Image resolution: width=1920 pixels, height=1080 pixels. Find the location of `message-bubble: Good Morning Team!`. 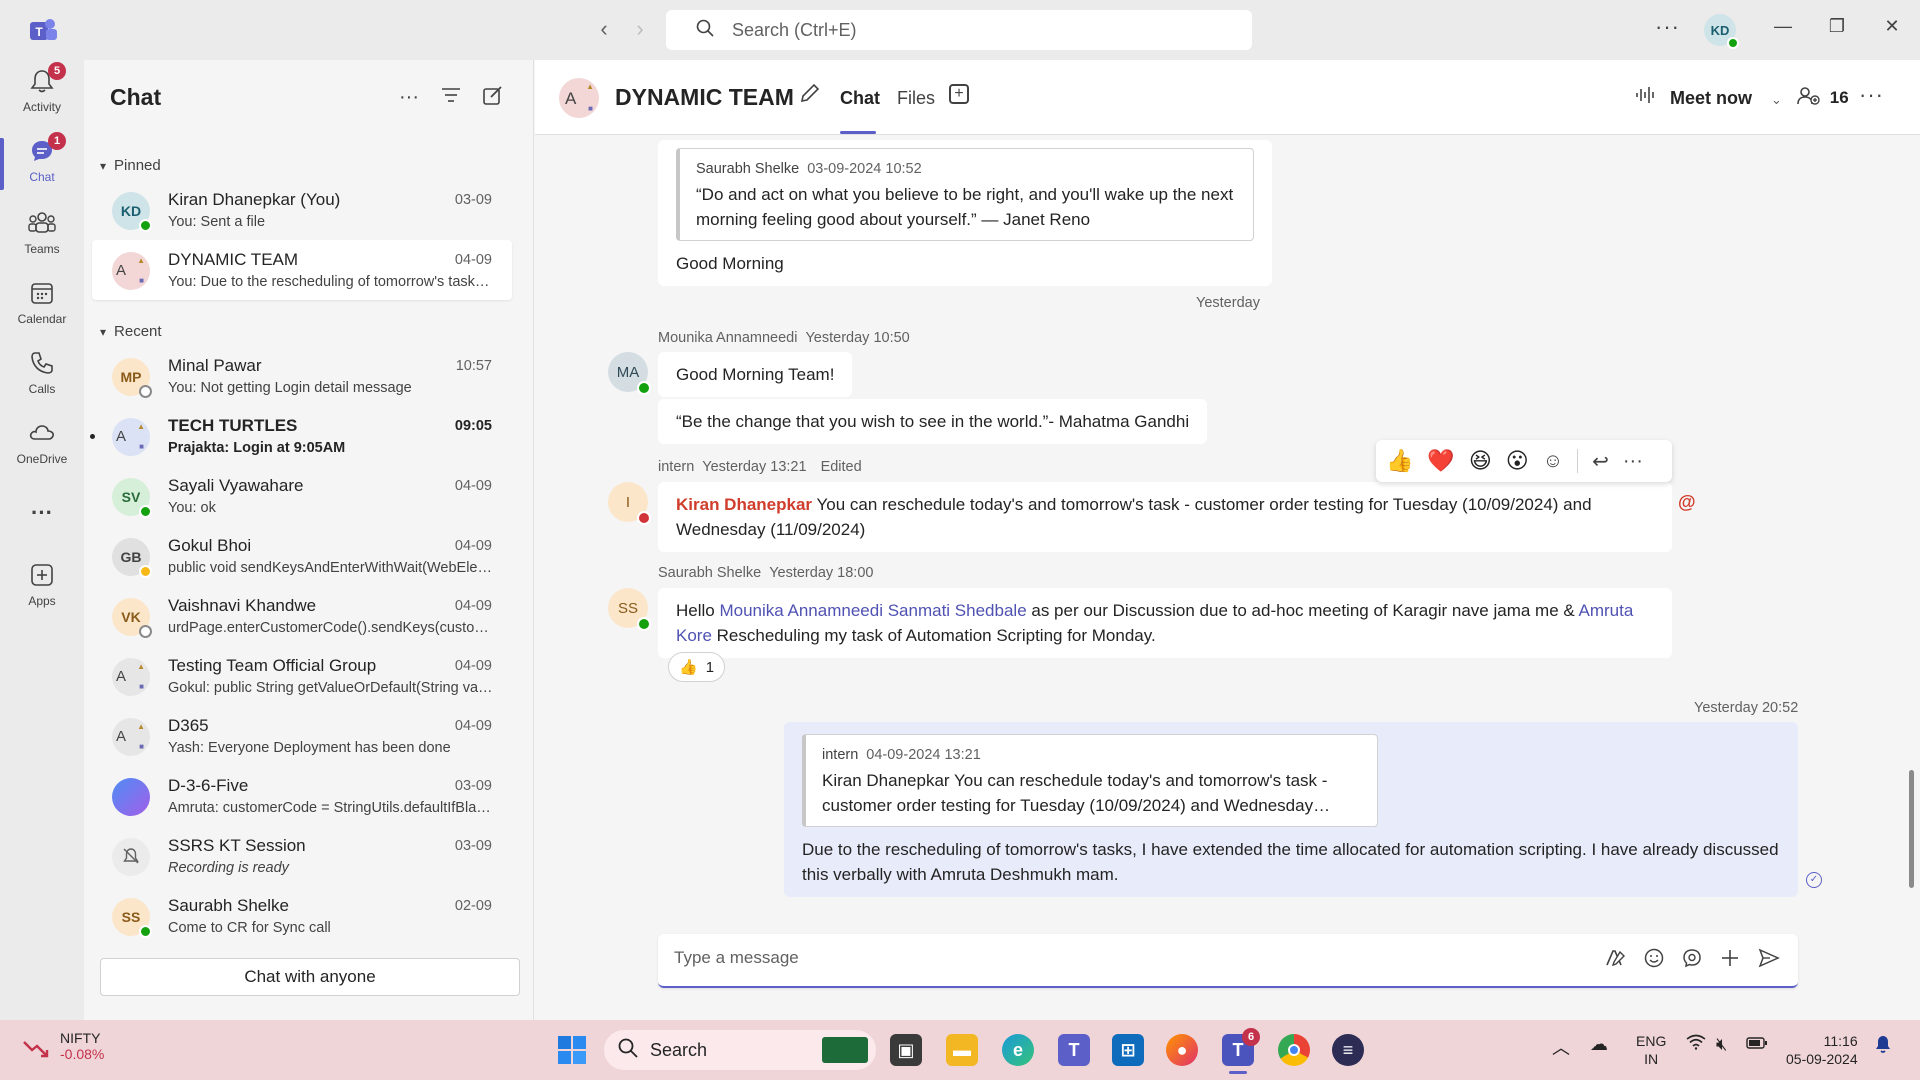

message-bubble: Good Morning Team! is located at coordinates (755, 374).